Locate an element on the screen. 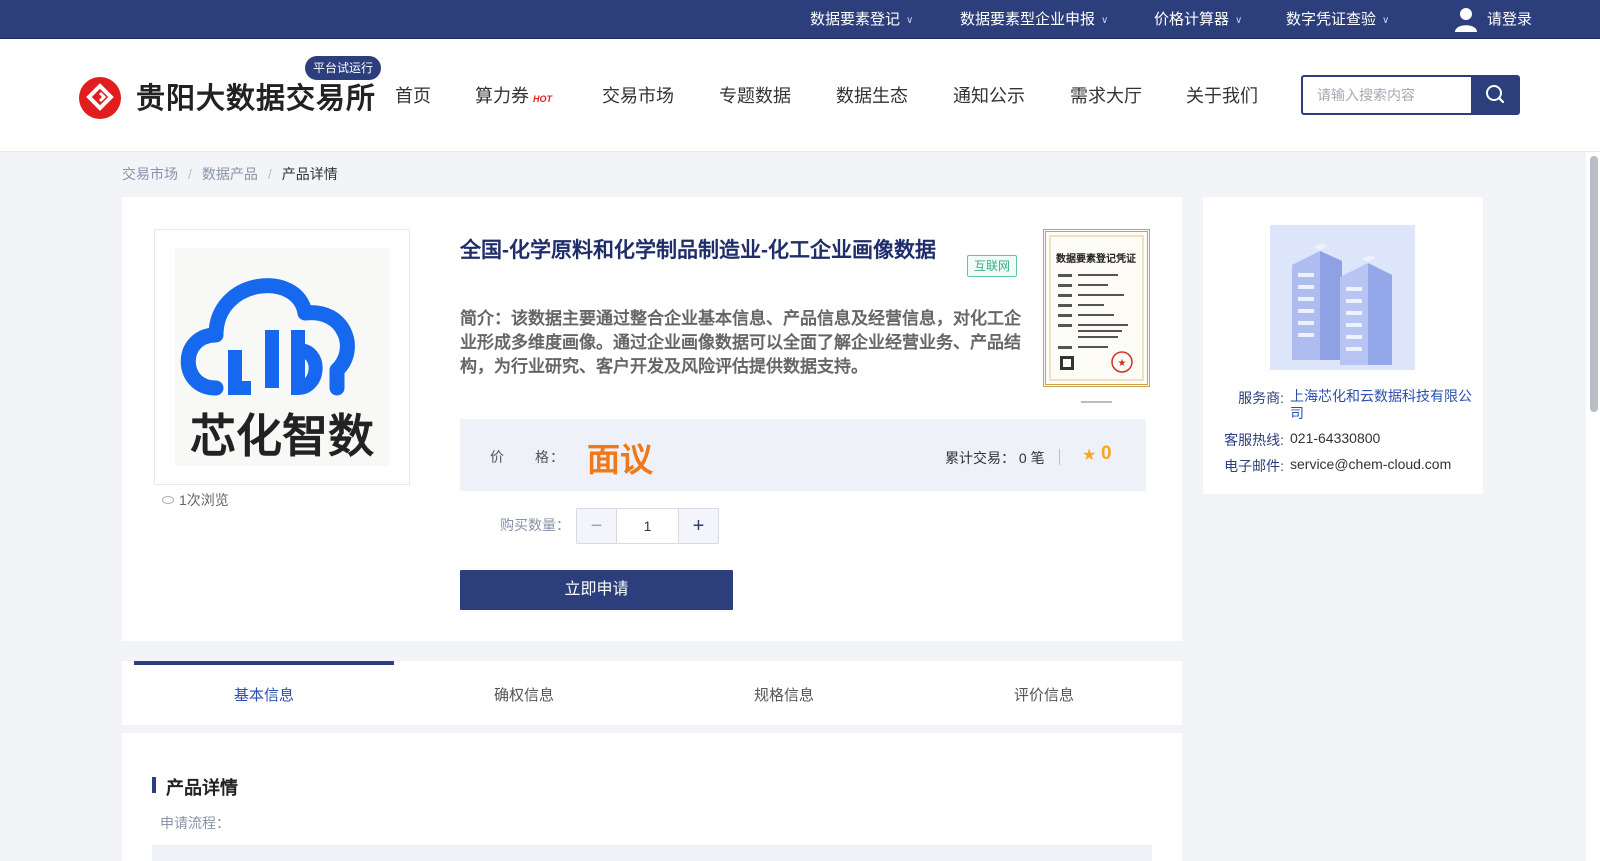  tab-review-info: 评价信息 is located at coordinates (1044, 693).